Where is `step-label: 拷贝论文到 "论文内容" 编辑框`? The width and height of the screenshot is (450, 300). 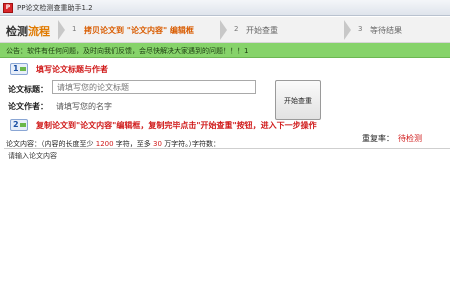 step-label: 拷贝论文到 "论文内容" 编辑框 is located at coordinates (139, 30).